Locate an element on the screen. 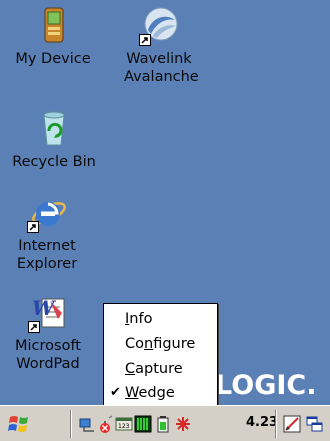 The height and width of the screenshot is (441, 330). menu-item-label: Wedge is located at coordinates (150, 393).